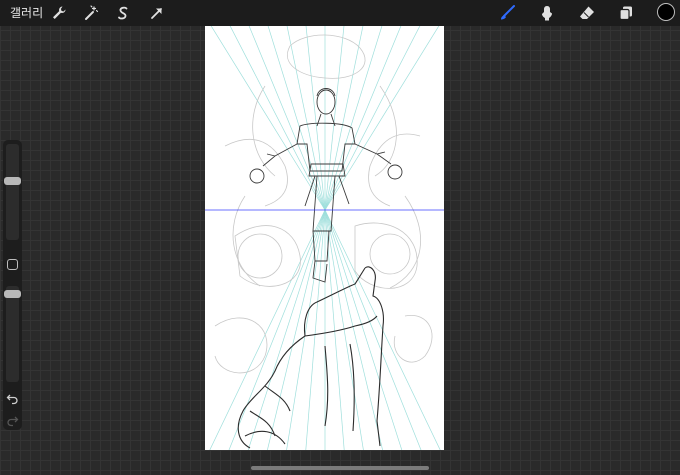  Describe the element at coordinates (12, 285) in the screenshot. I see `side-toolbar` at that location.